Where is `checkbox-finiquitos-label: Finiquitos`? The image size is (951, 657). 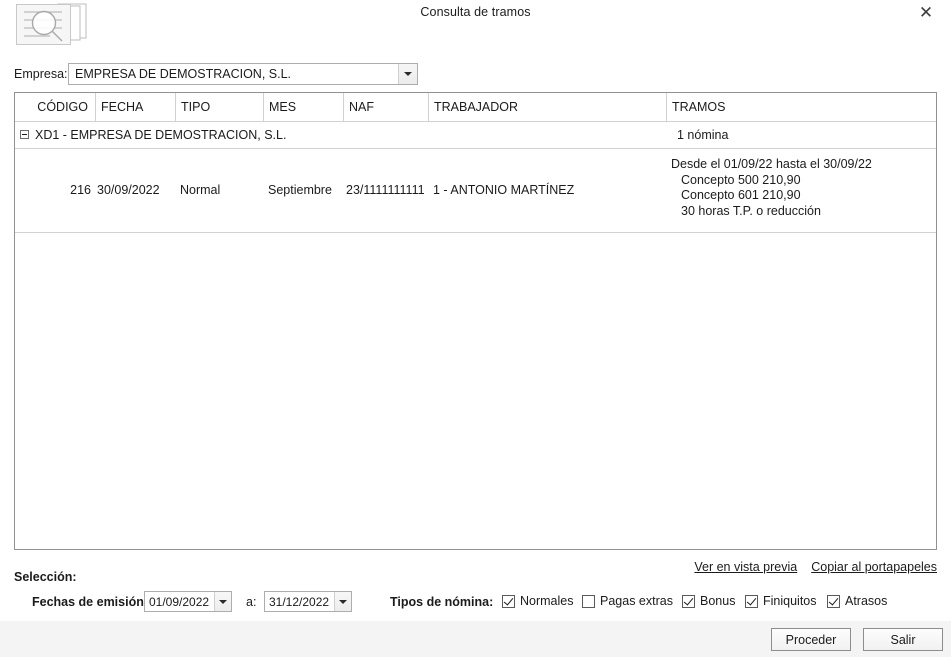
checkbox-finiquitos-label: Finiquitos is located at coordinates (790, 601).